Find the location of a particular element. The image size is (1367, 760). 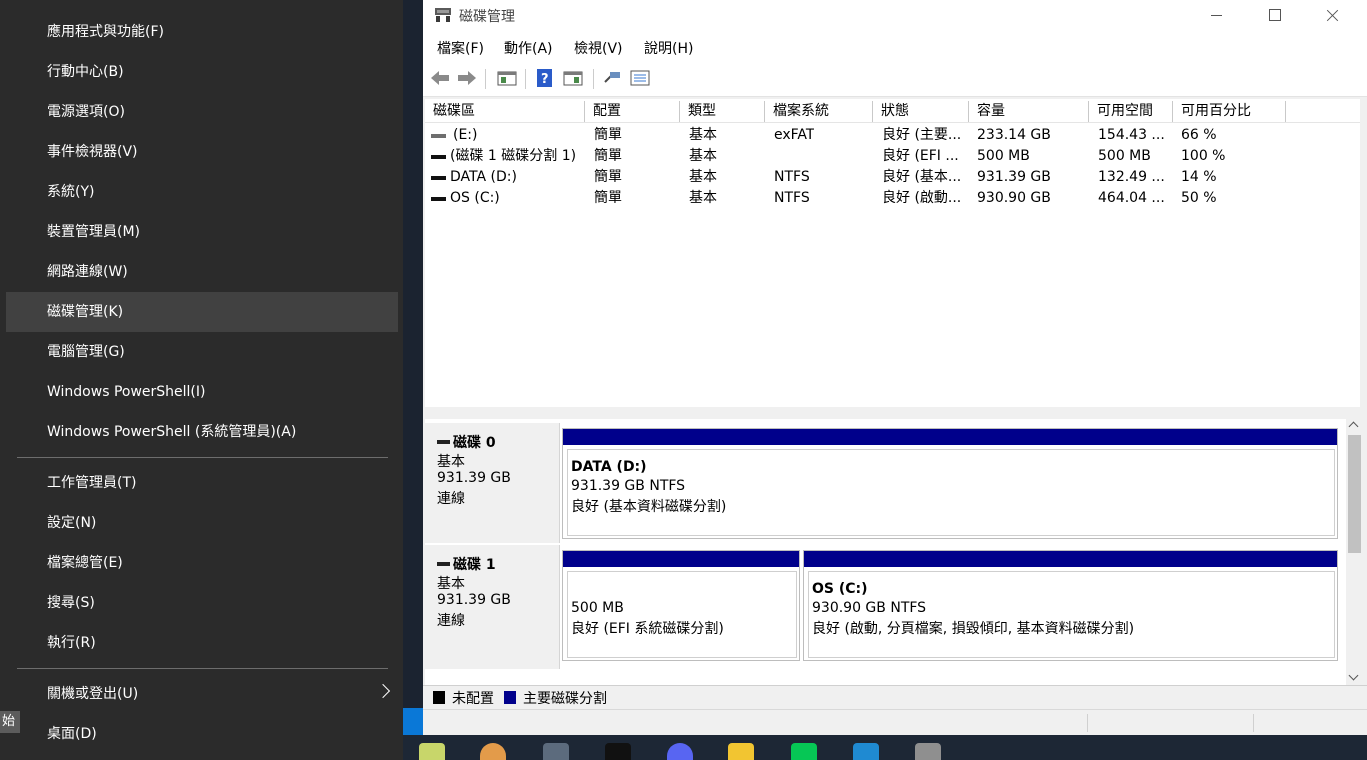

column-header-volume: 磁碟區 is located at coordinates (505, 111).